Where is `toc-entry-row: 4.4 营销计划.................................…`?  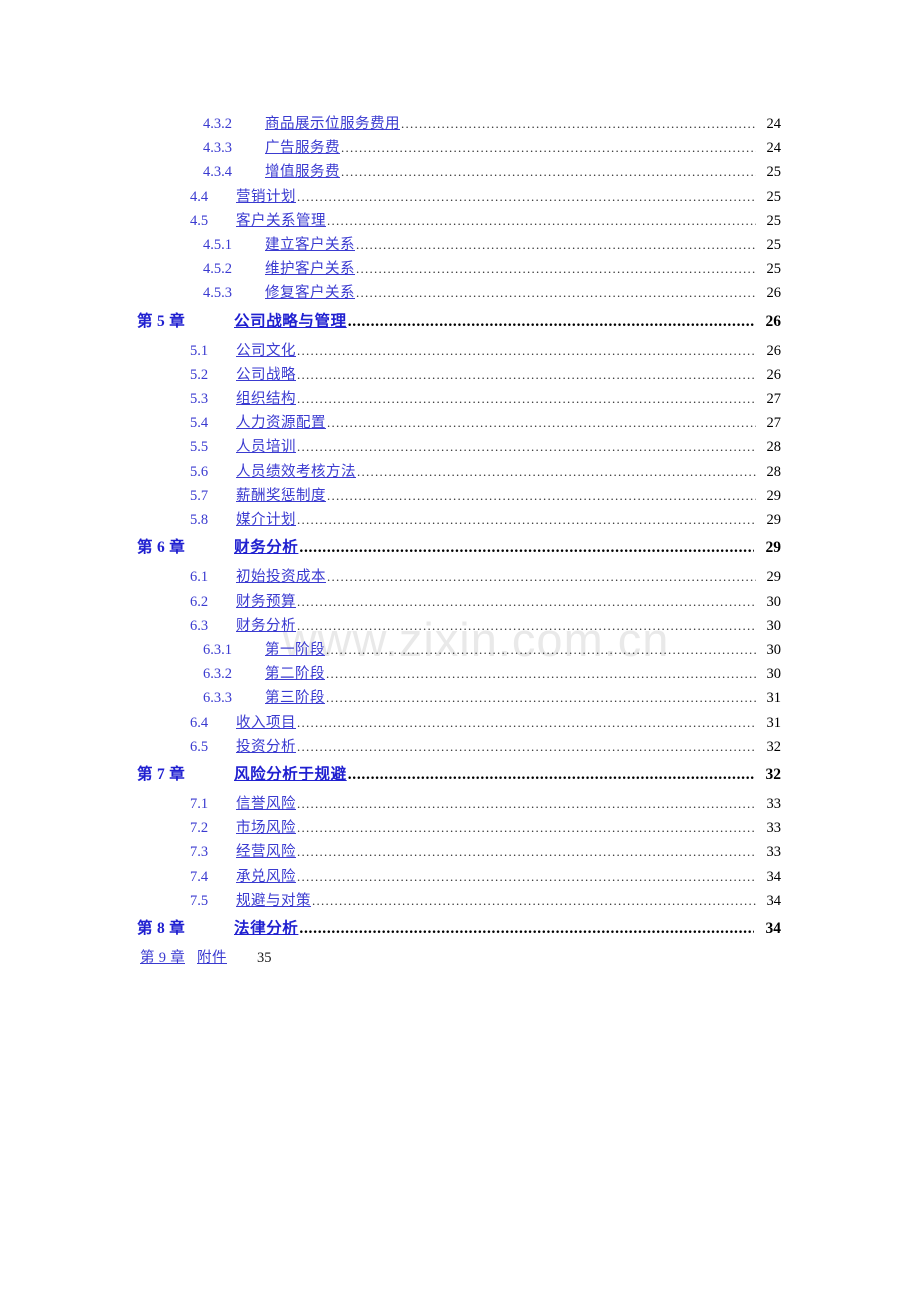 toc-entry-row: 4.4 营销计划.................................… is located at coordinates (460, 197).